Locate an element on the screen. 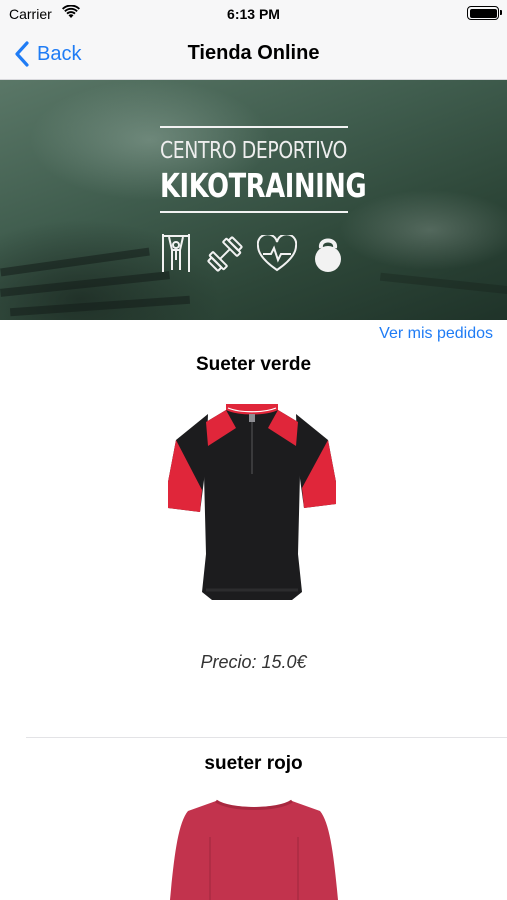 This screenshot has width=507, height=900. pullup-icon is located at coordinates (176, 253).